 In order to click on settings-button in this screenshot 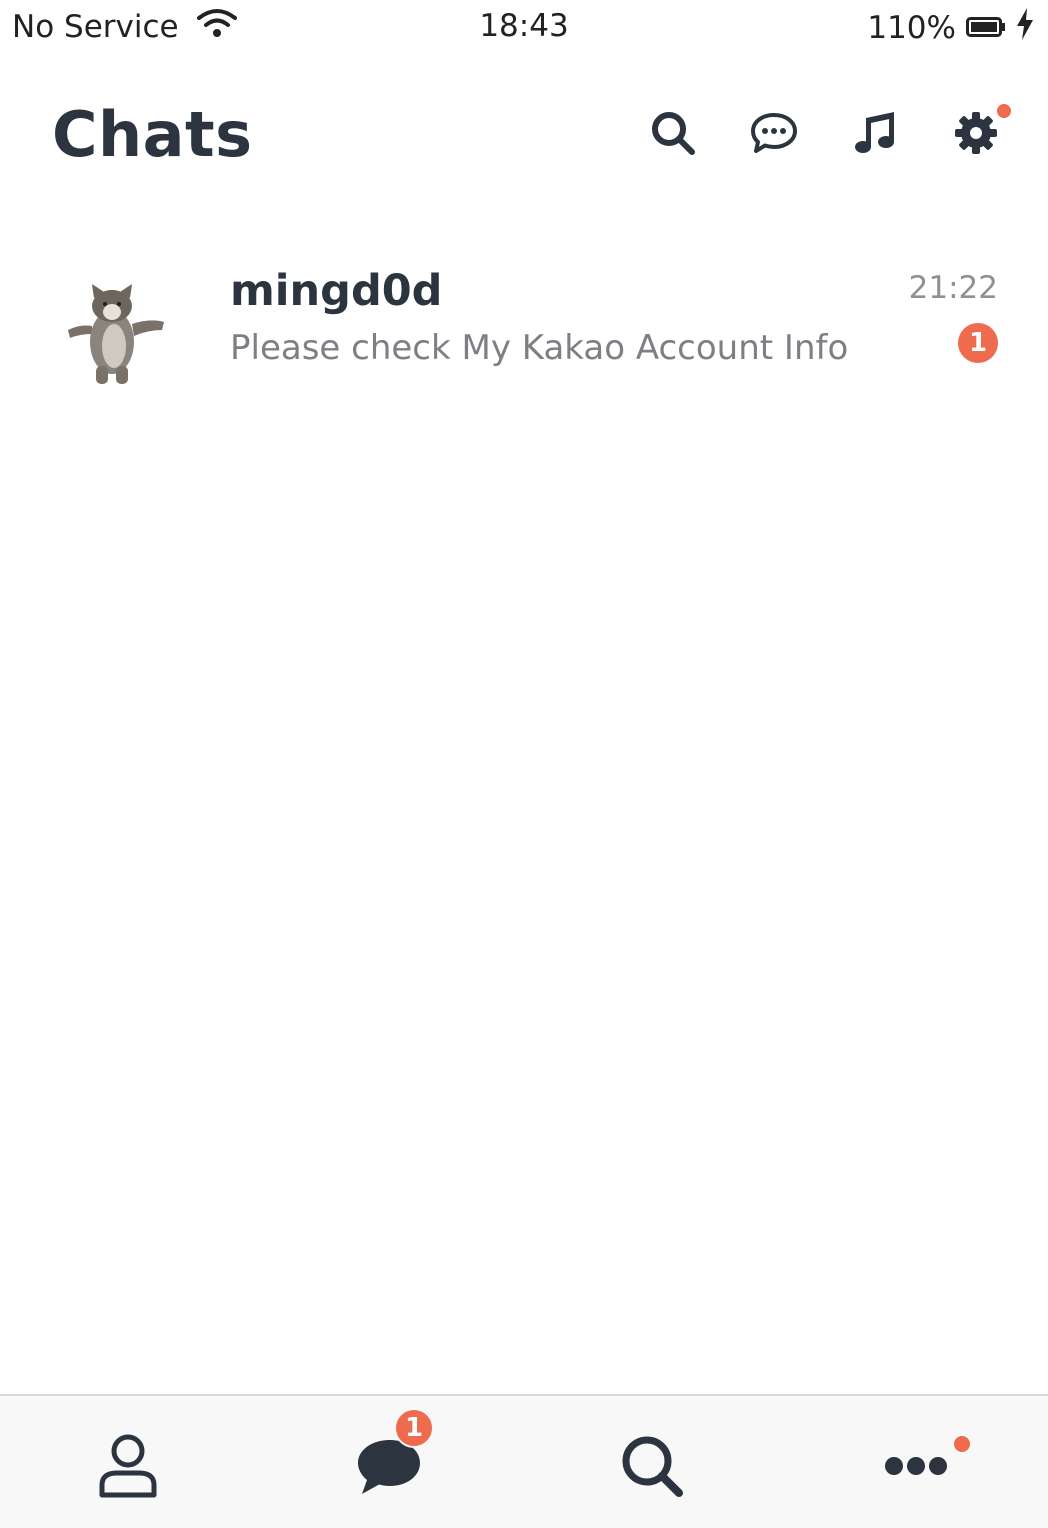, I will do `click(981, 131)`.